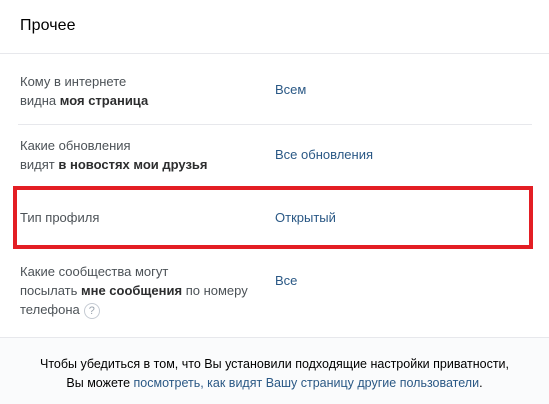 This screenshot has width=549, height=404. I want to click on setting-label-line: телефона?, so click(140, 309).